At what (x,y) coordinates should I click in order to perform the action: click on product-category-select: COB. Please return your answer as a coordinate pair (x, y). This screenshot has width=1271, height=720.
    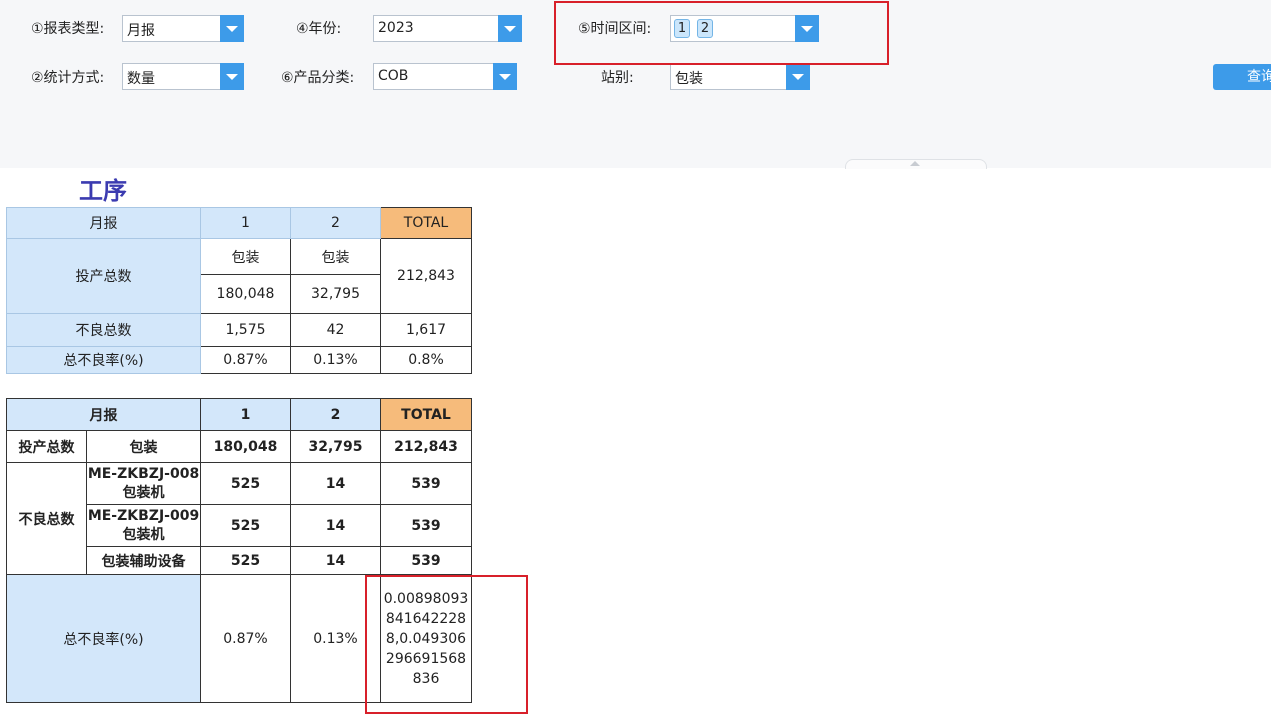
    Looking at the image, I should click on (445, 76).